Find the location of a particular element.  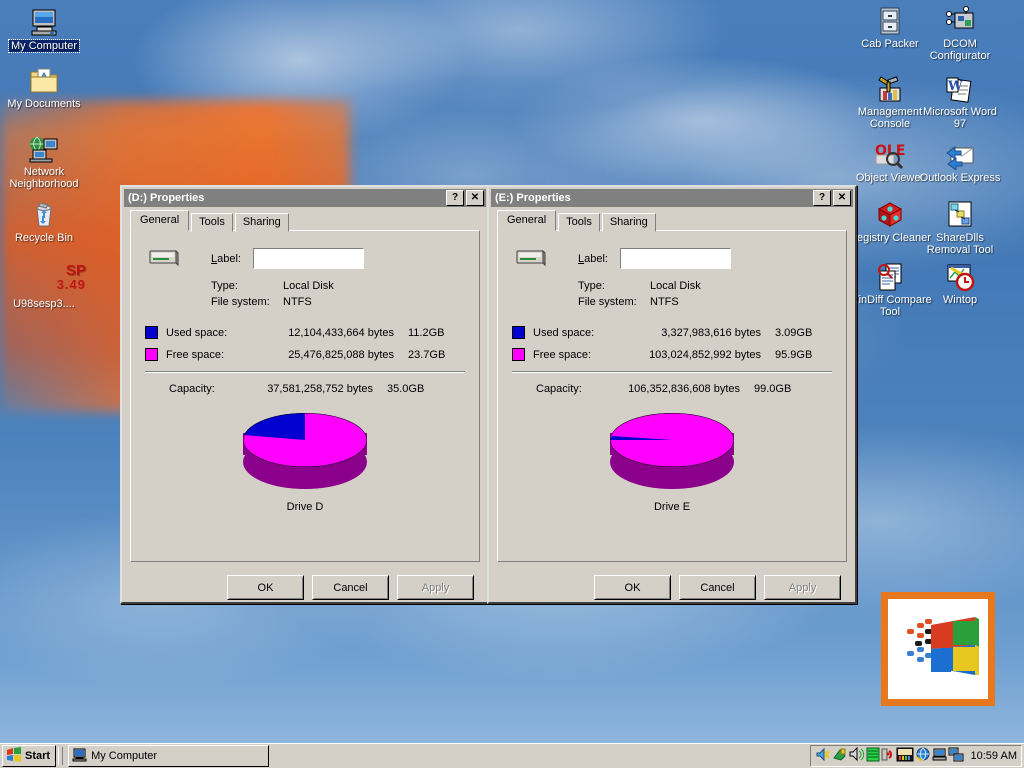

recycle-bin-icon is located at coordinates (44, 213).